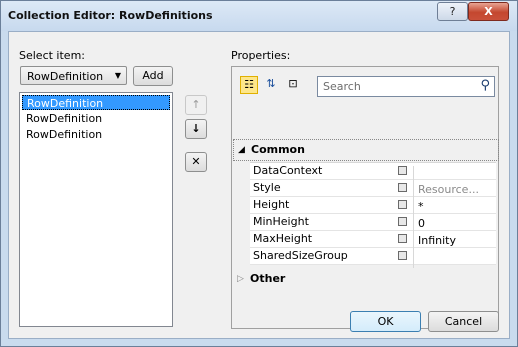 Image resolution: width=518 pixels, height=347 pixels. I want to click on category-common: ◢ Common, so click(366, 150).